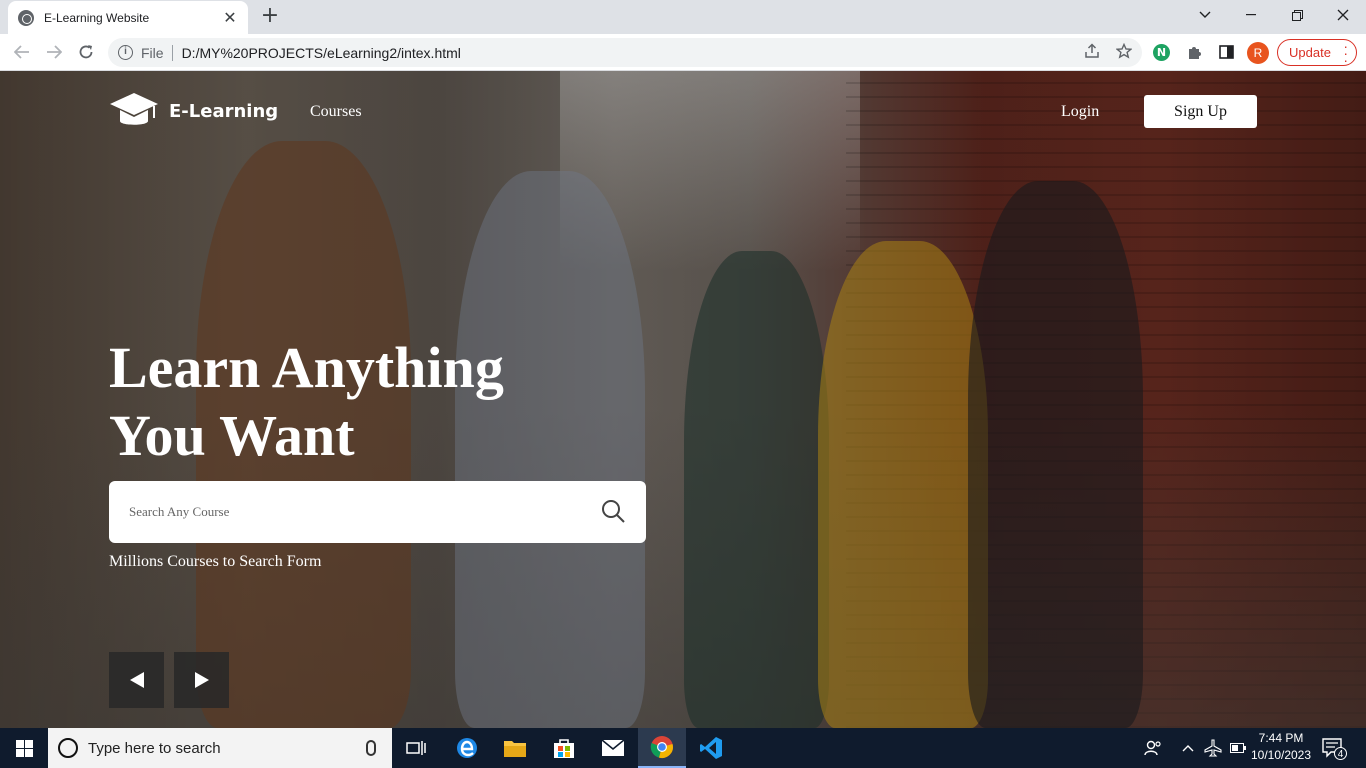 Image resolution: width=1366 pixels, height=768 pixels. I want to click on clock-date: 10/10/2023, so click(1281, 755).